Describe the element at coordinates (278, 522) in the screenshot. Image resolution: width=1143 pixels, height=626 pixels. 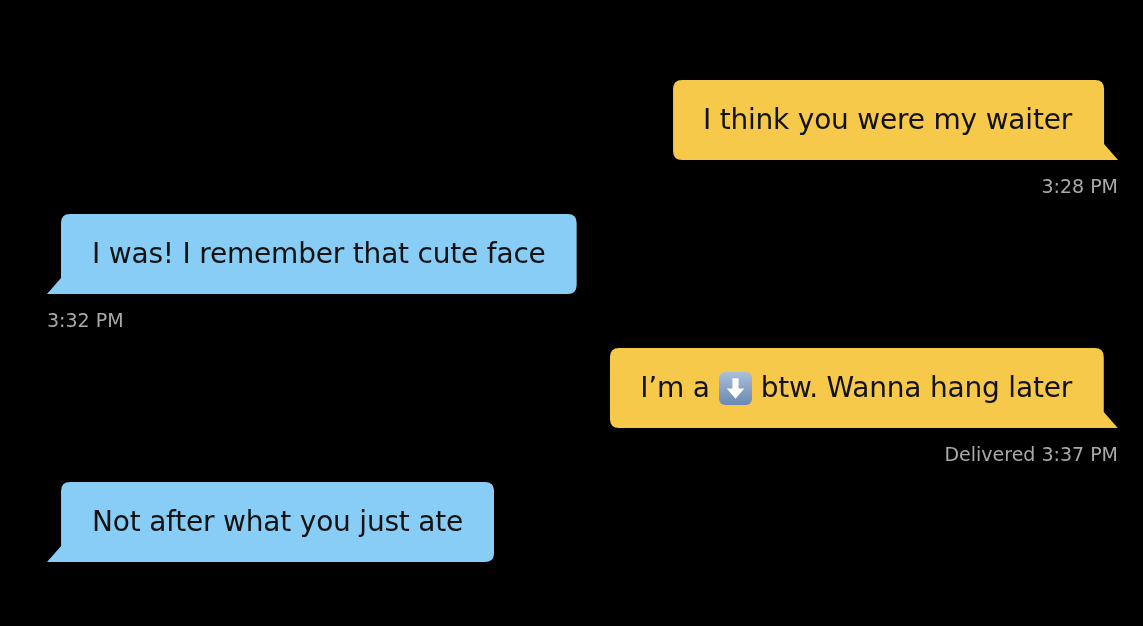
I see `message-text: Not after what you just ate` at that location.